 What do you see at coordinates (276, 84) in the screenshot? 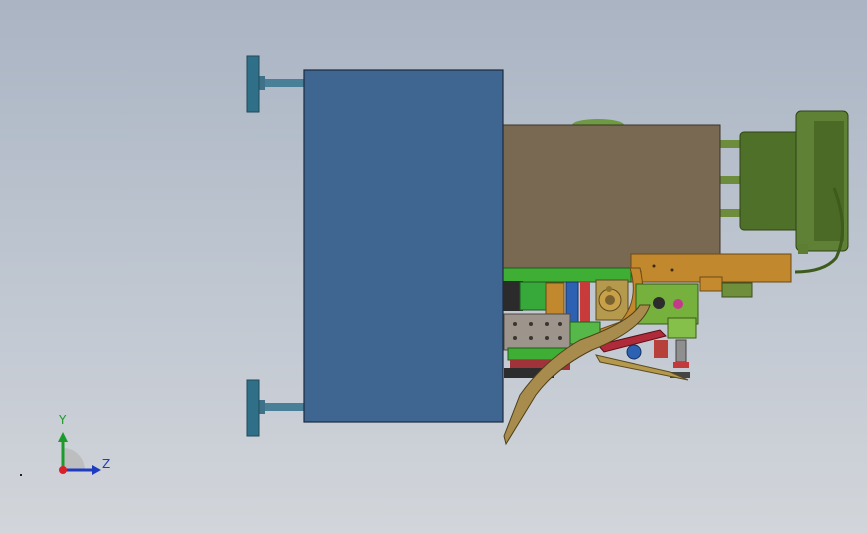
I see `handwheel-top` at bounding box center [276, 84].